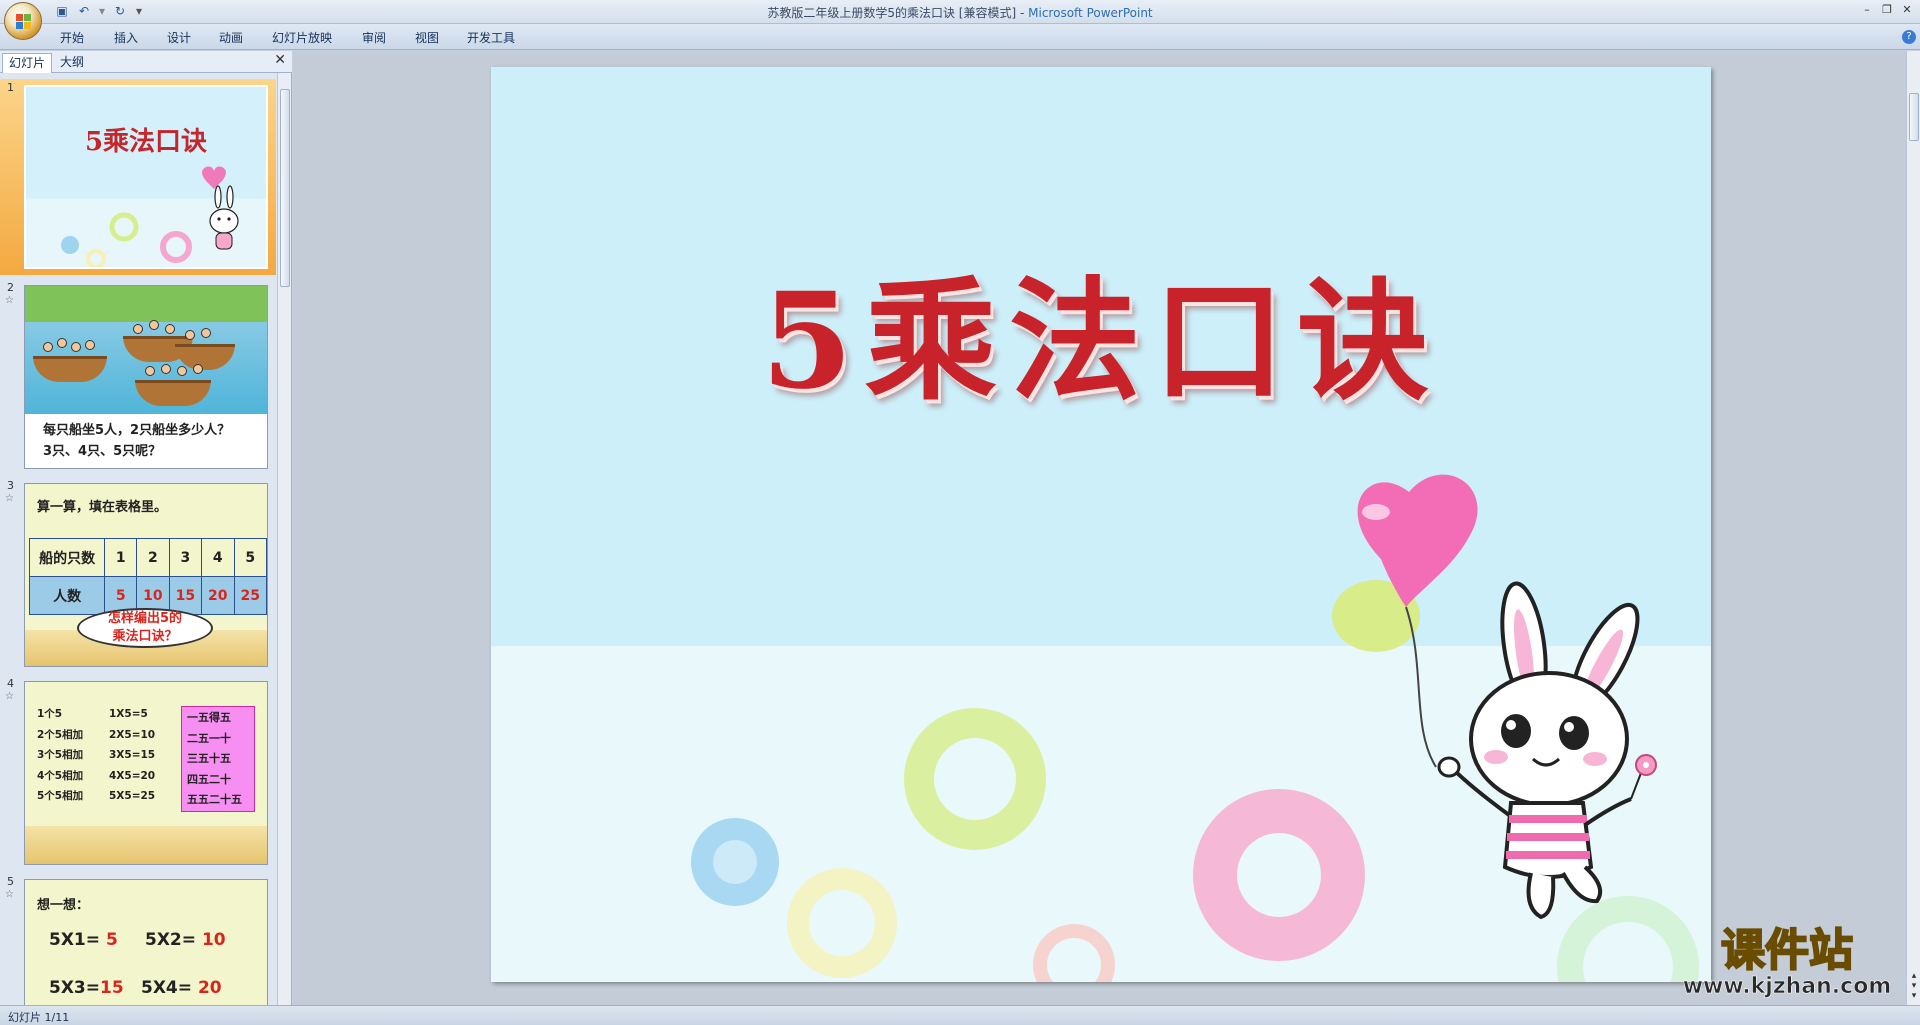 The width and height of the screenshot is (1920, 1025). What do you see at coordinates (72, 63) in the screenshot?
I see `tab-outline: 大纲` at bounding box center [72, 63].